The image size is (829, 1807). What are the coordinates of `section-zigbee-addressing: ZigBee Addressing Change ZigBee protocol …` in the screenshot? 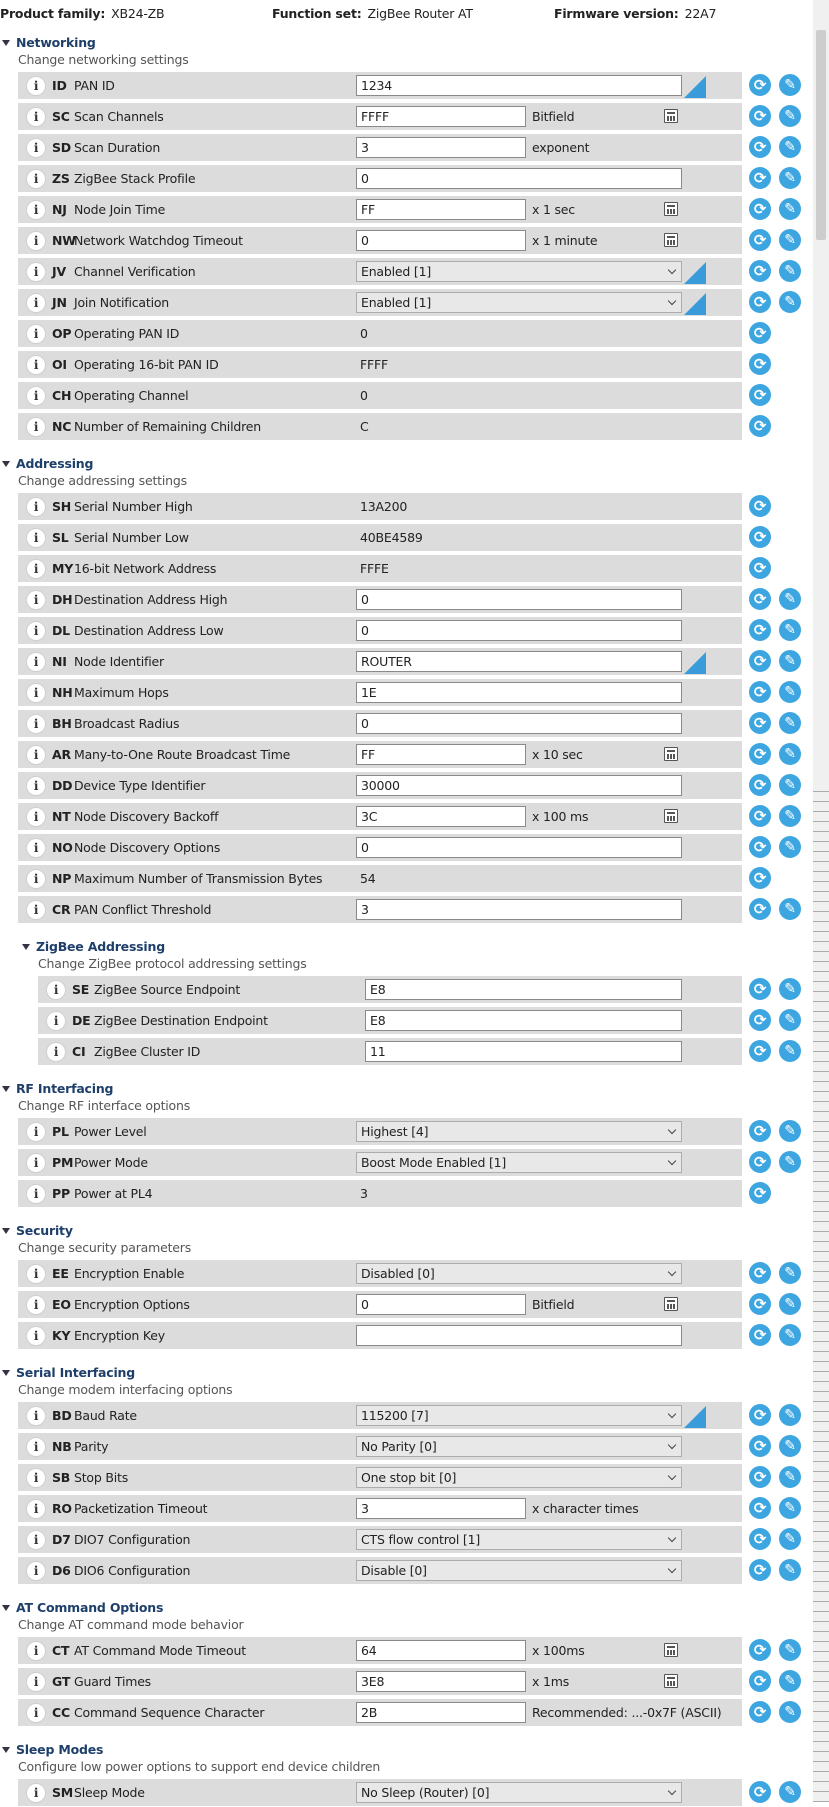 It's located at (370, 959).